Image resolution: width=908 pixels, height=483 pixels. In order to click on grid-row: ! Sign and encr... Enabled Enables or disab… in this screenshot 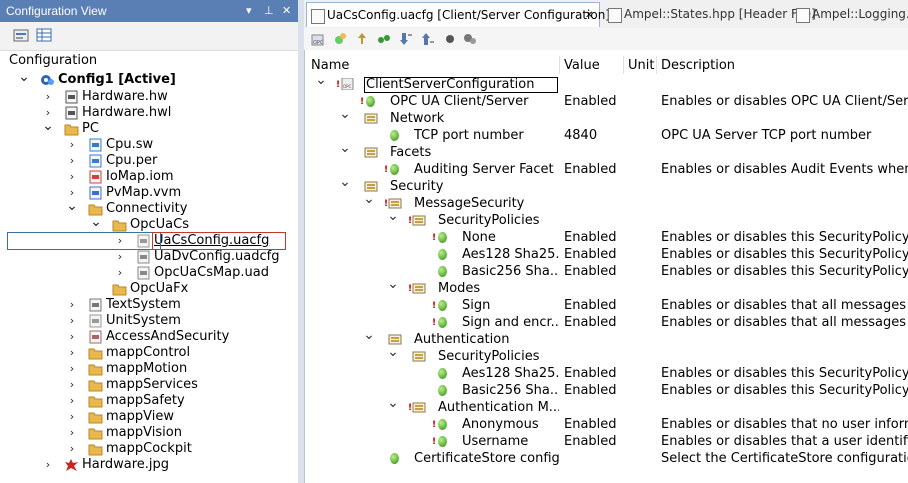, I will do `click(606, 322)`.